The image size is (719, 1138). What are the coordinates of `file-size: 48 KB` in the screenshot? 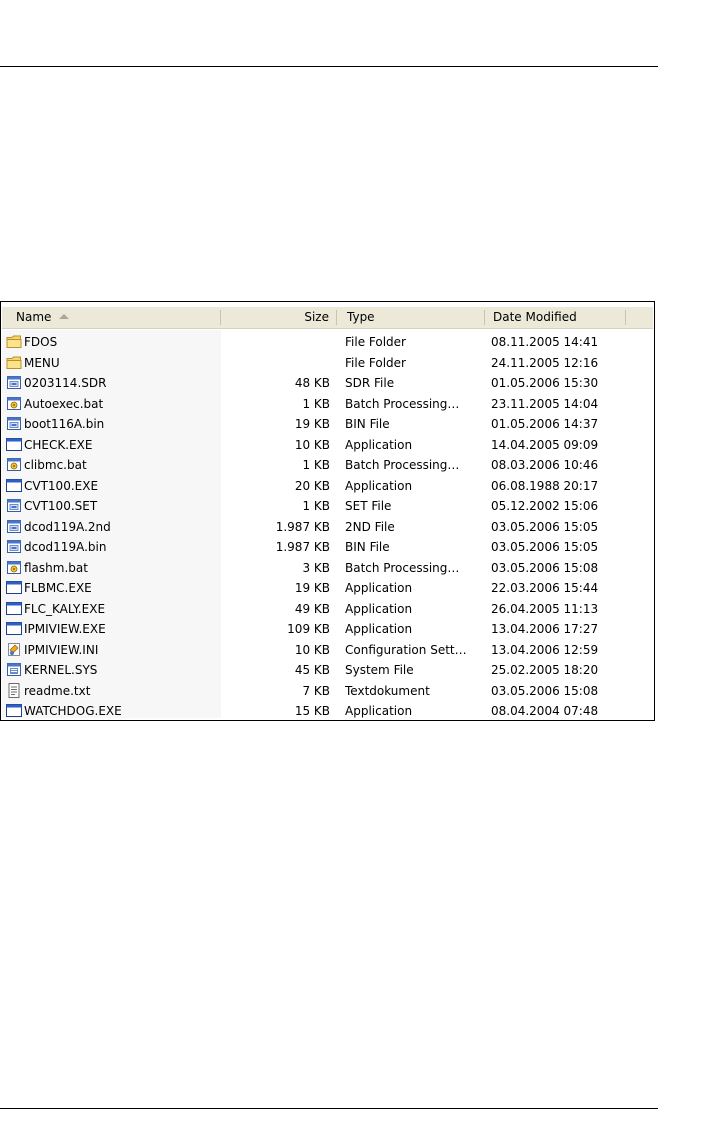 It's located at (312, 383).